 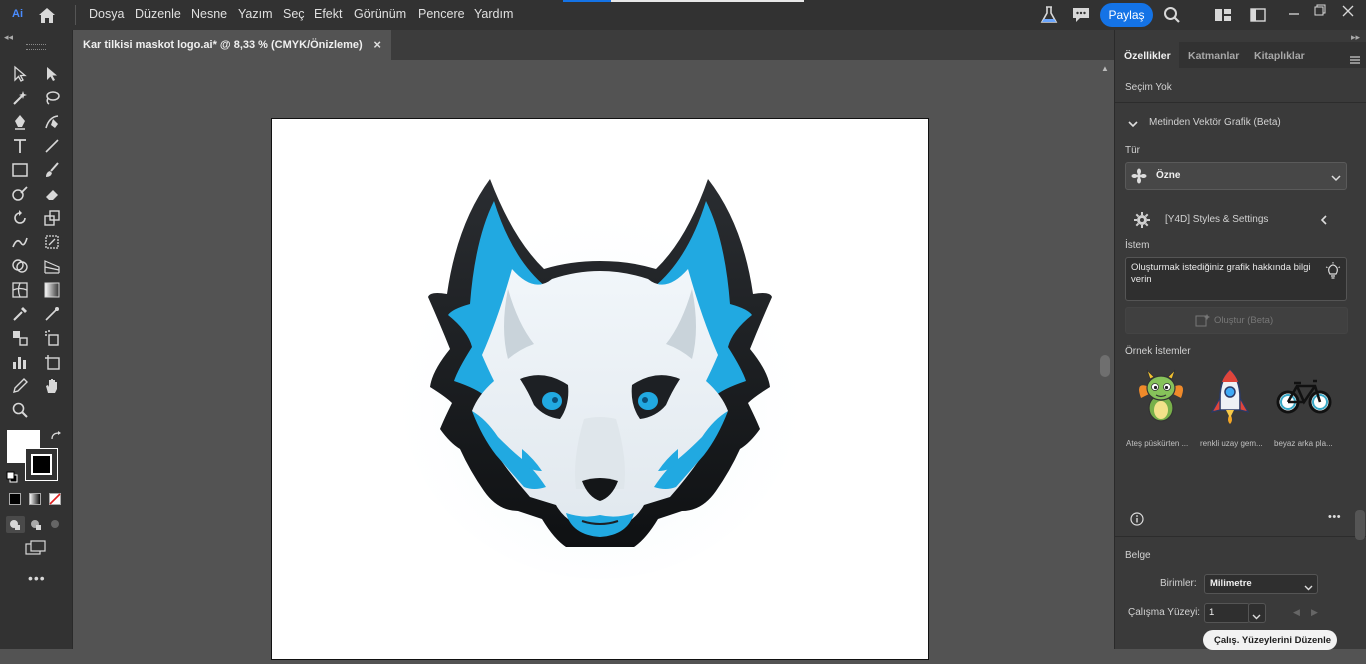 I want to click on menu-yazim: Yazım, so click(x=255, y=14).